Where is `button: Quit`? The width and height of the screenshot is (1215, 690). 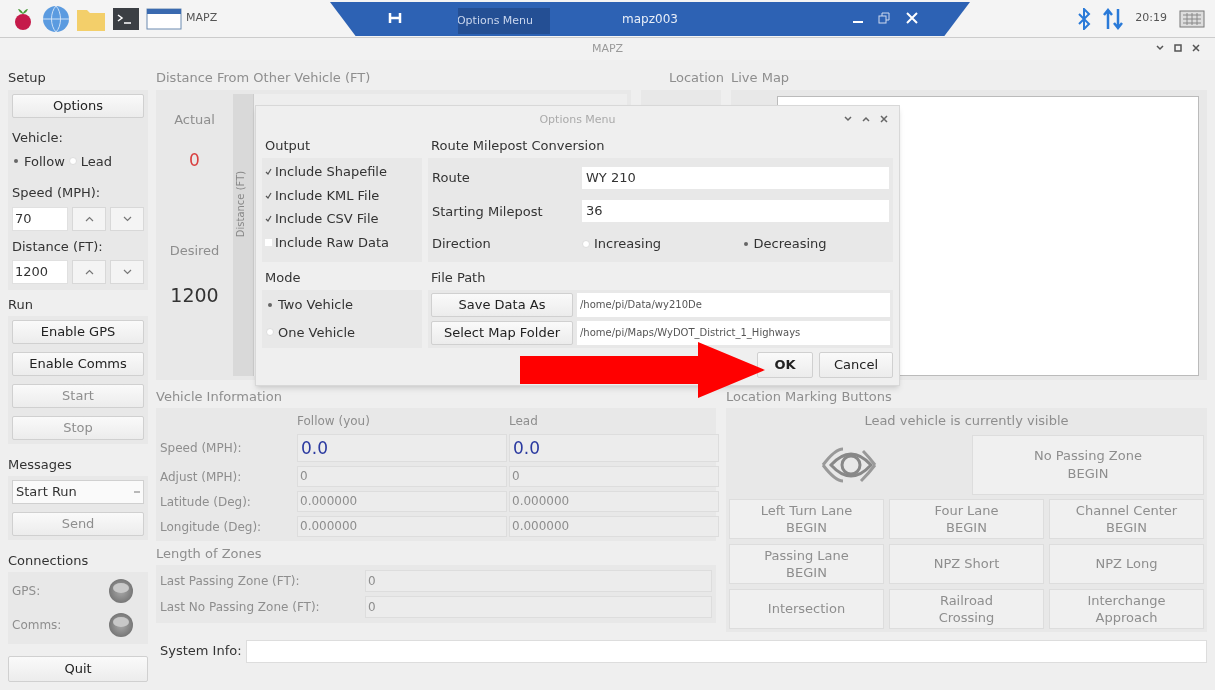 button: Quit is located at coordinates (78, 669).